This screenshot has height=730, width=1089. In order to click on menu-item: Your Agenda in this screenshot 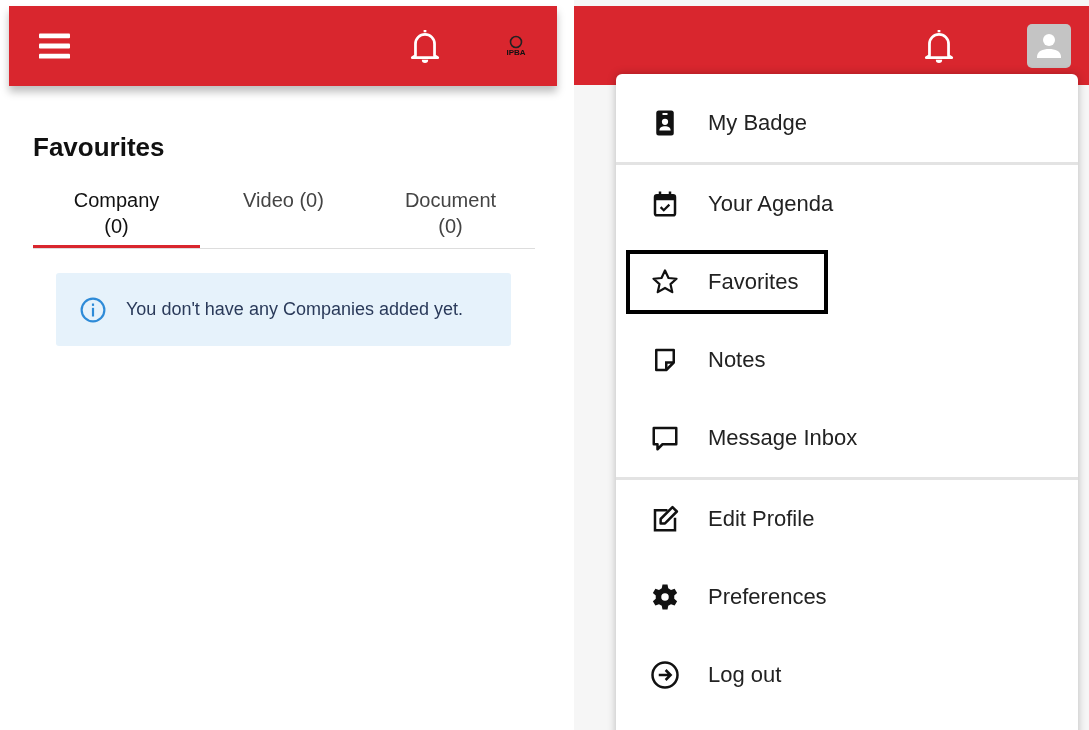, I will do `click(745, 204)`.